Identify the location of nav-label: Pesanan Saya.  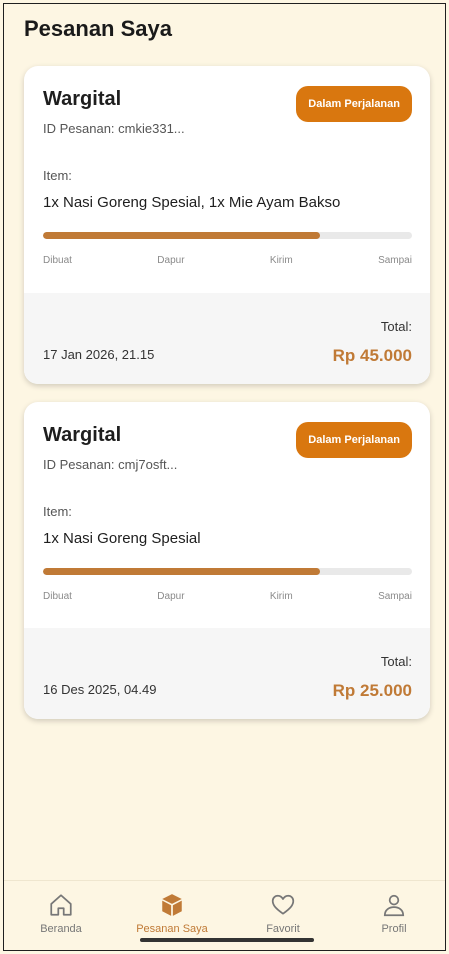
(172, 929).